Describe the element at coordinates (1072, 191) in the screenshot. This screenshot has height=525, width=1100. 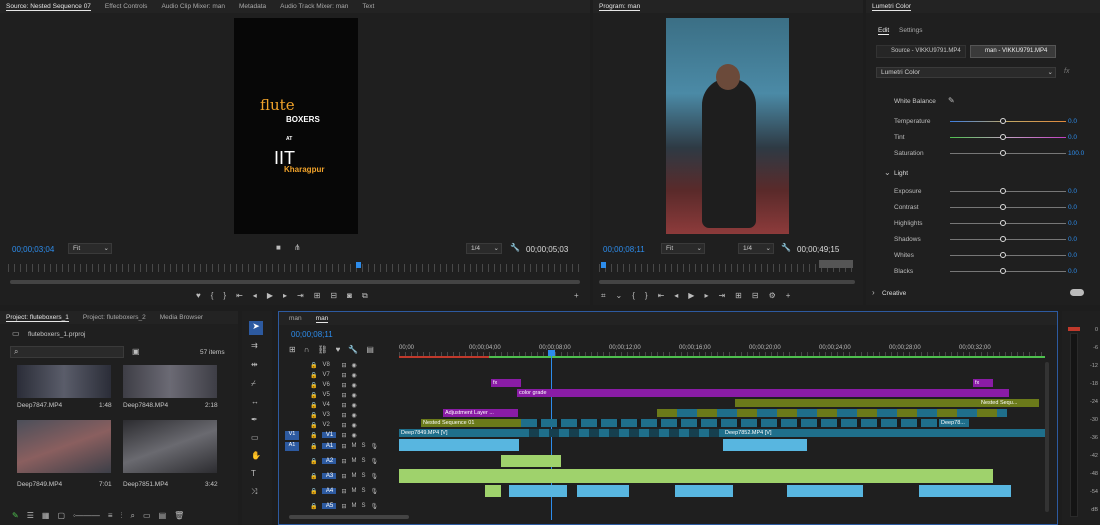
I see `exposure-value: 0.0` at that location.